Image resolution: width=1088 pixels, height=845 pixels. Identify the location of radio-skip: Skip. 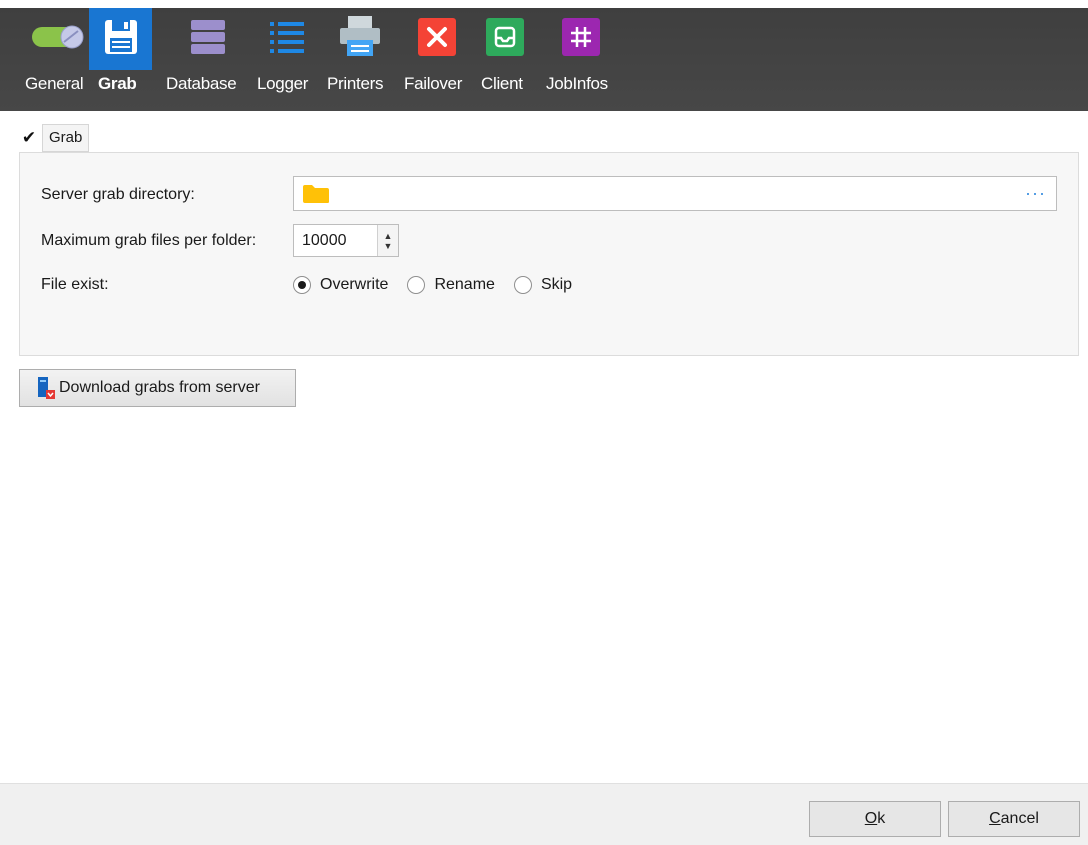
(542, 285).